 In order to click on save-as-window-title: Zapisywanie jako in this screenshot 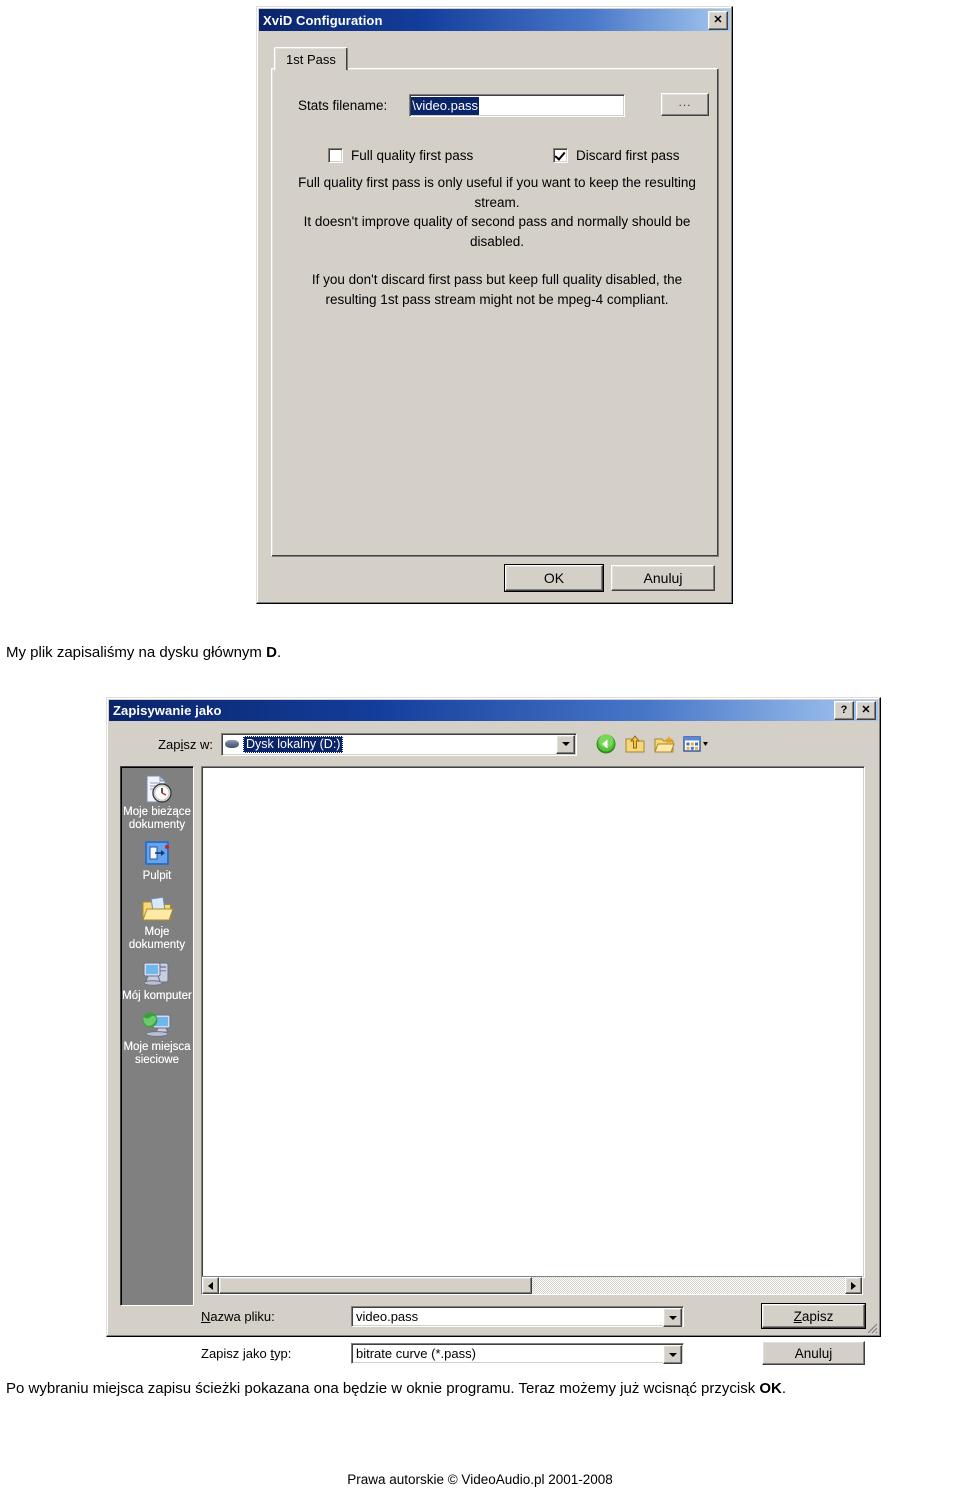, I will do `click(167, 710)`.